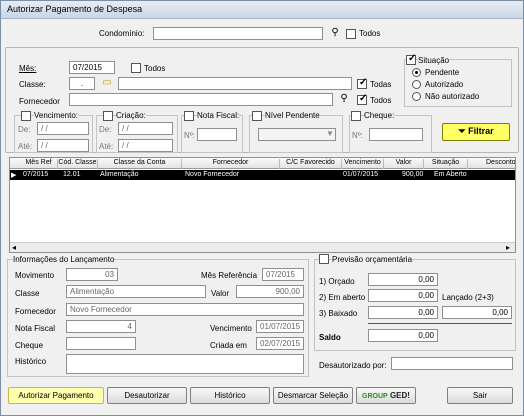 This screenshot has height=416, width=524. Describe the element at coordinates (35, 311) in the screenshot. I see `lanc-fornecedor-label: Fornecedor` at that location.